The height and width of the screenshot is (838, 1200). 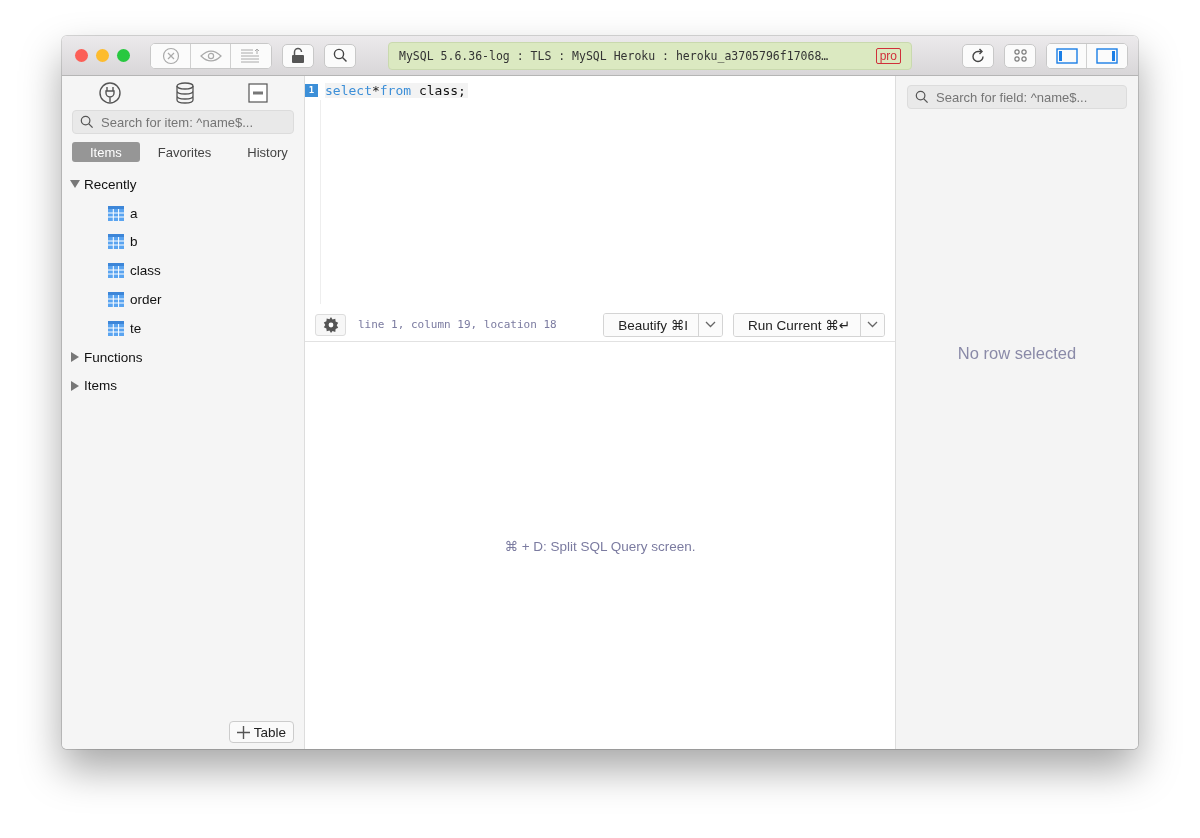 I want to click on line-number: 1, so click(x=311, y=90).